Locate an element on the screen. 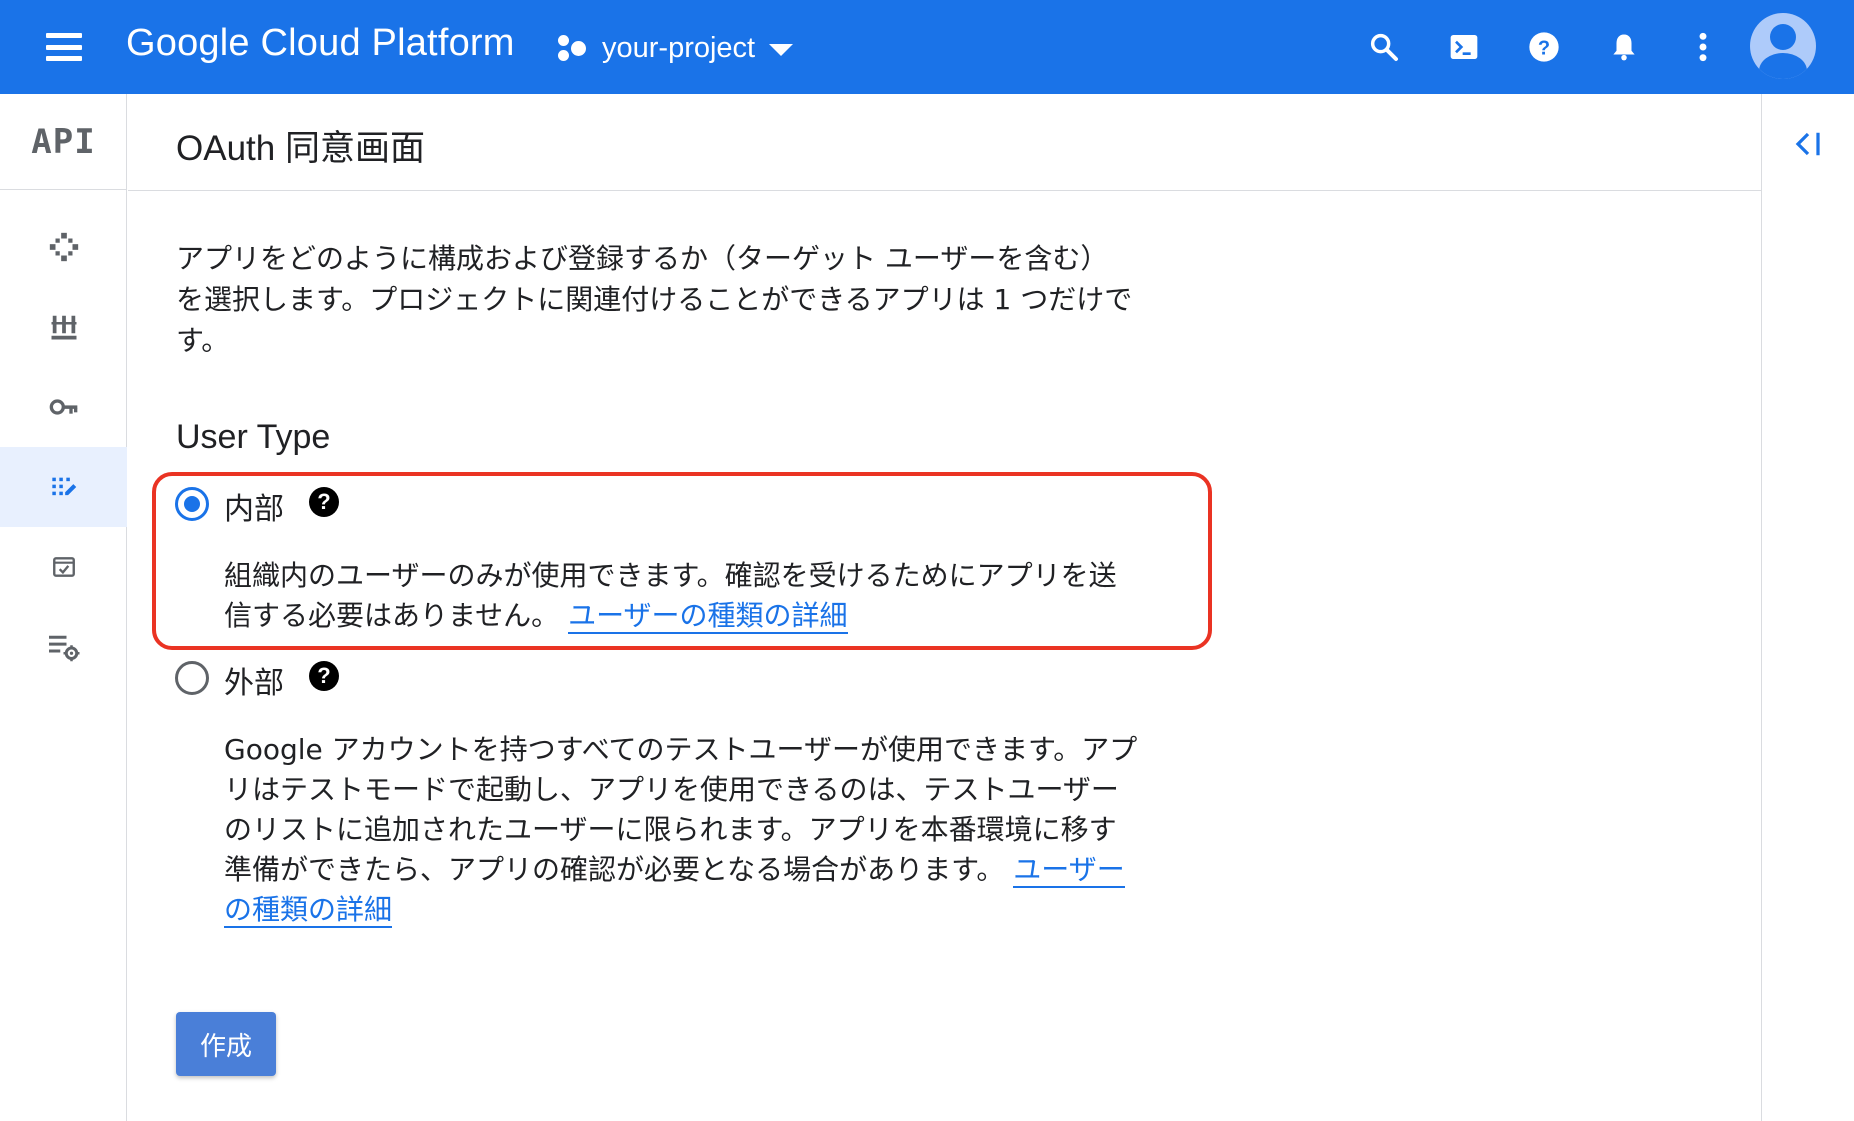 This screenshot has height=1121, width=1854. user-type-details-link: ユーザー is located at coordinates (1069, 870).